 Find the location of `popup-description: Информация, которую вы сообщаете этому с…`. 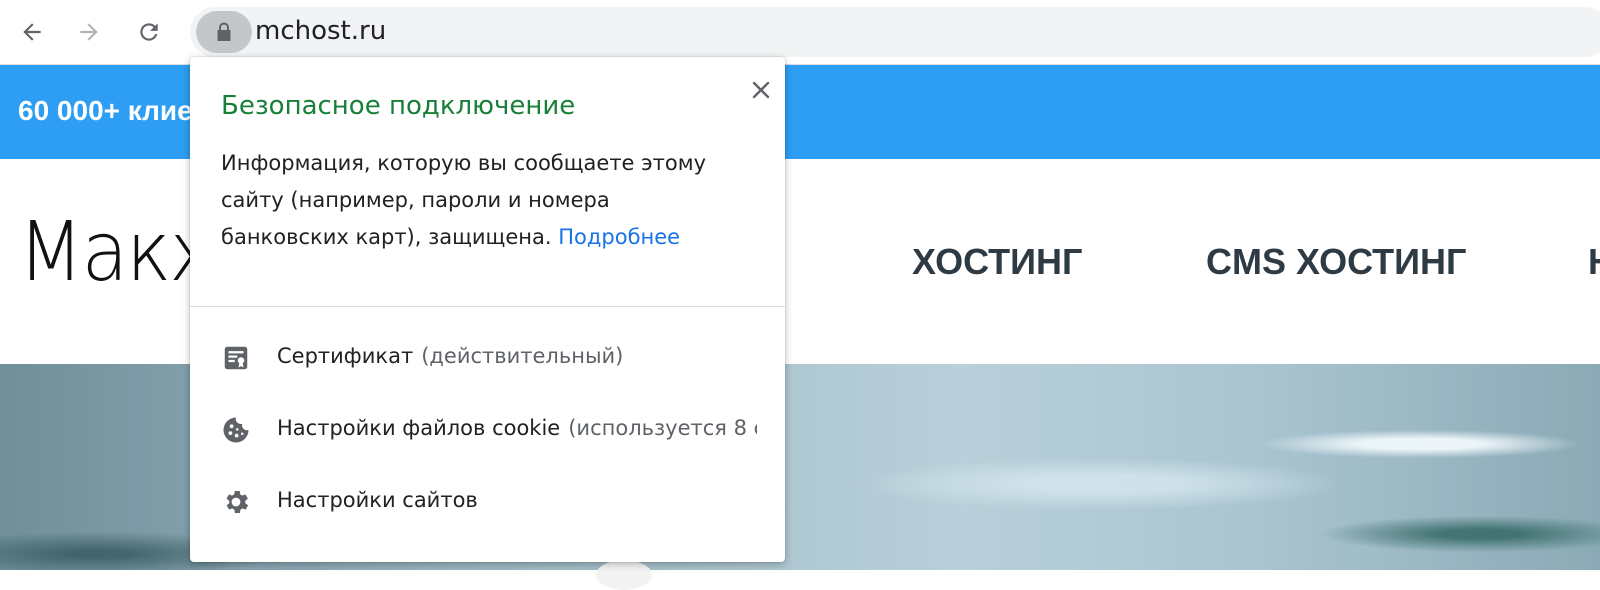

popup-description: Информация, которую вы сообщаете этому с… is located at coordinates (481, 200).